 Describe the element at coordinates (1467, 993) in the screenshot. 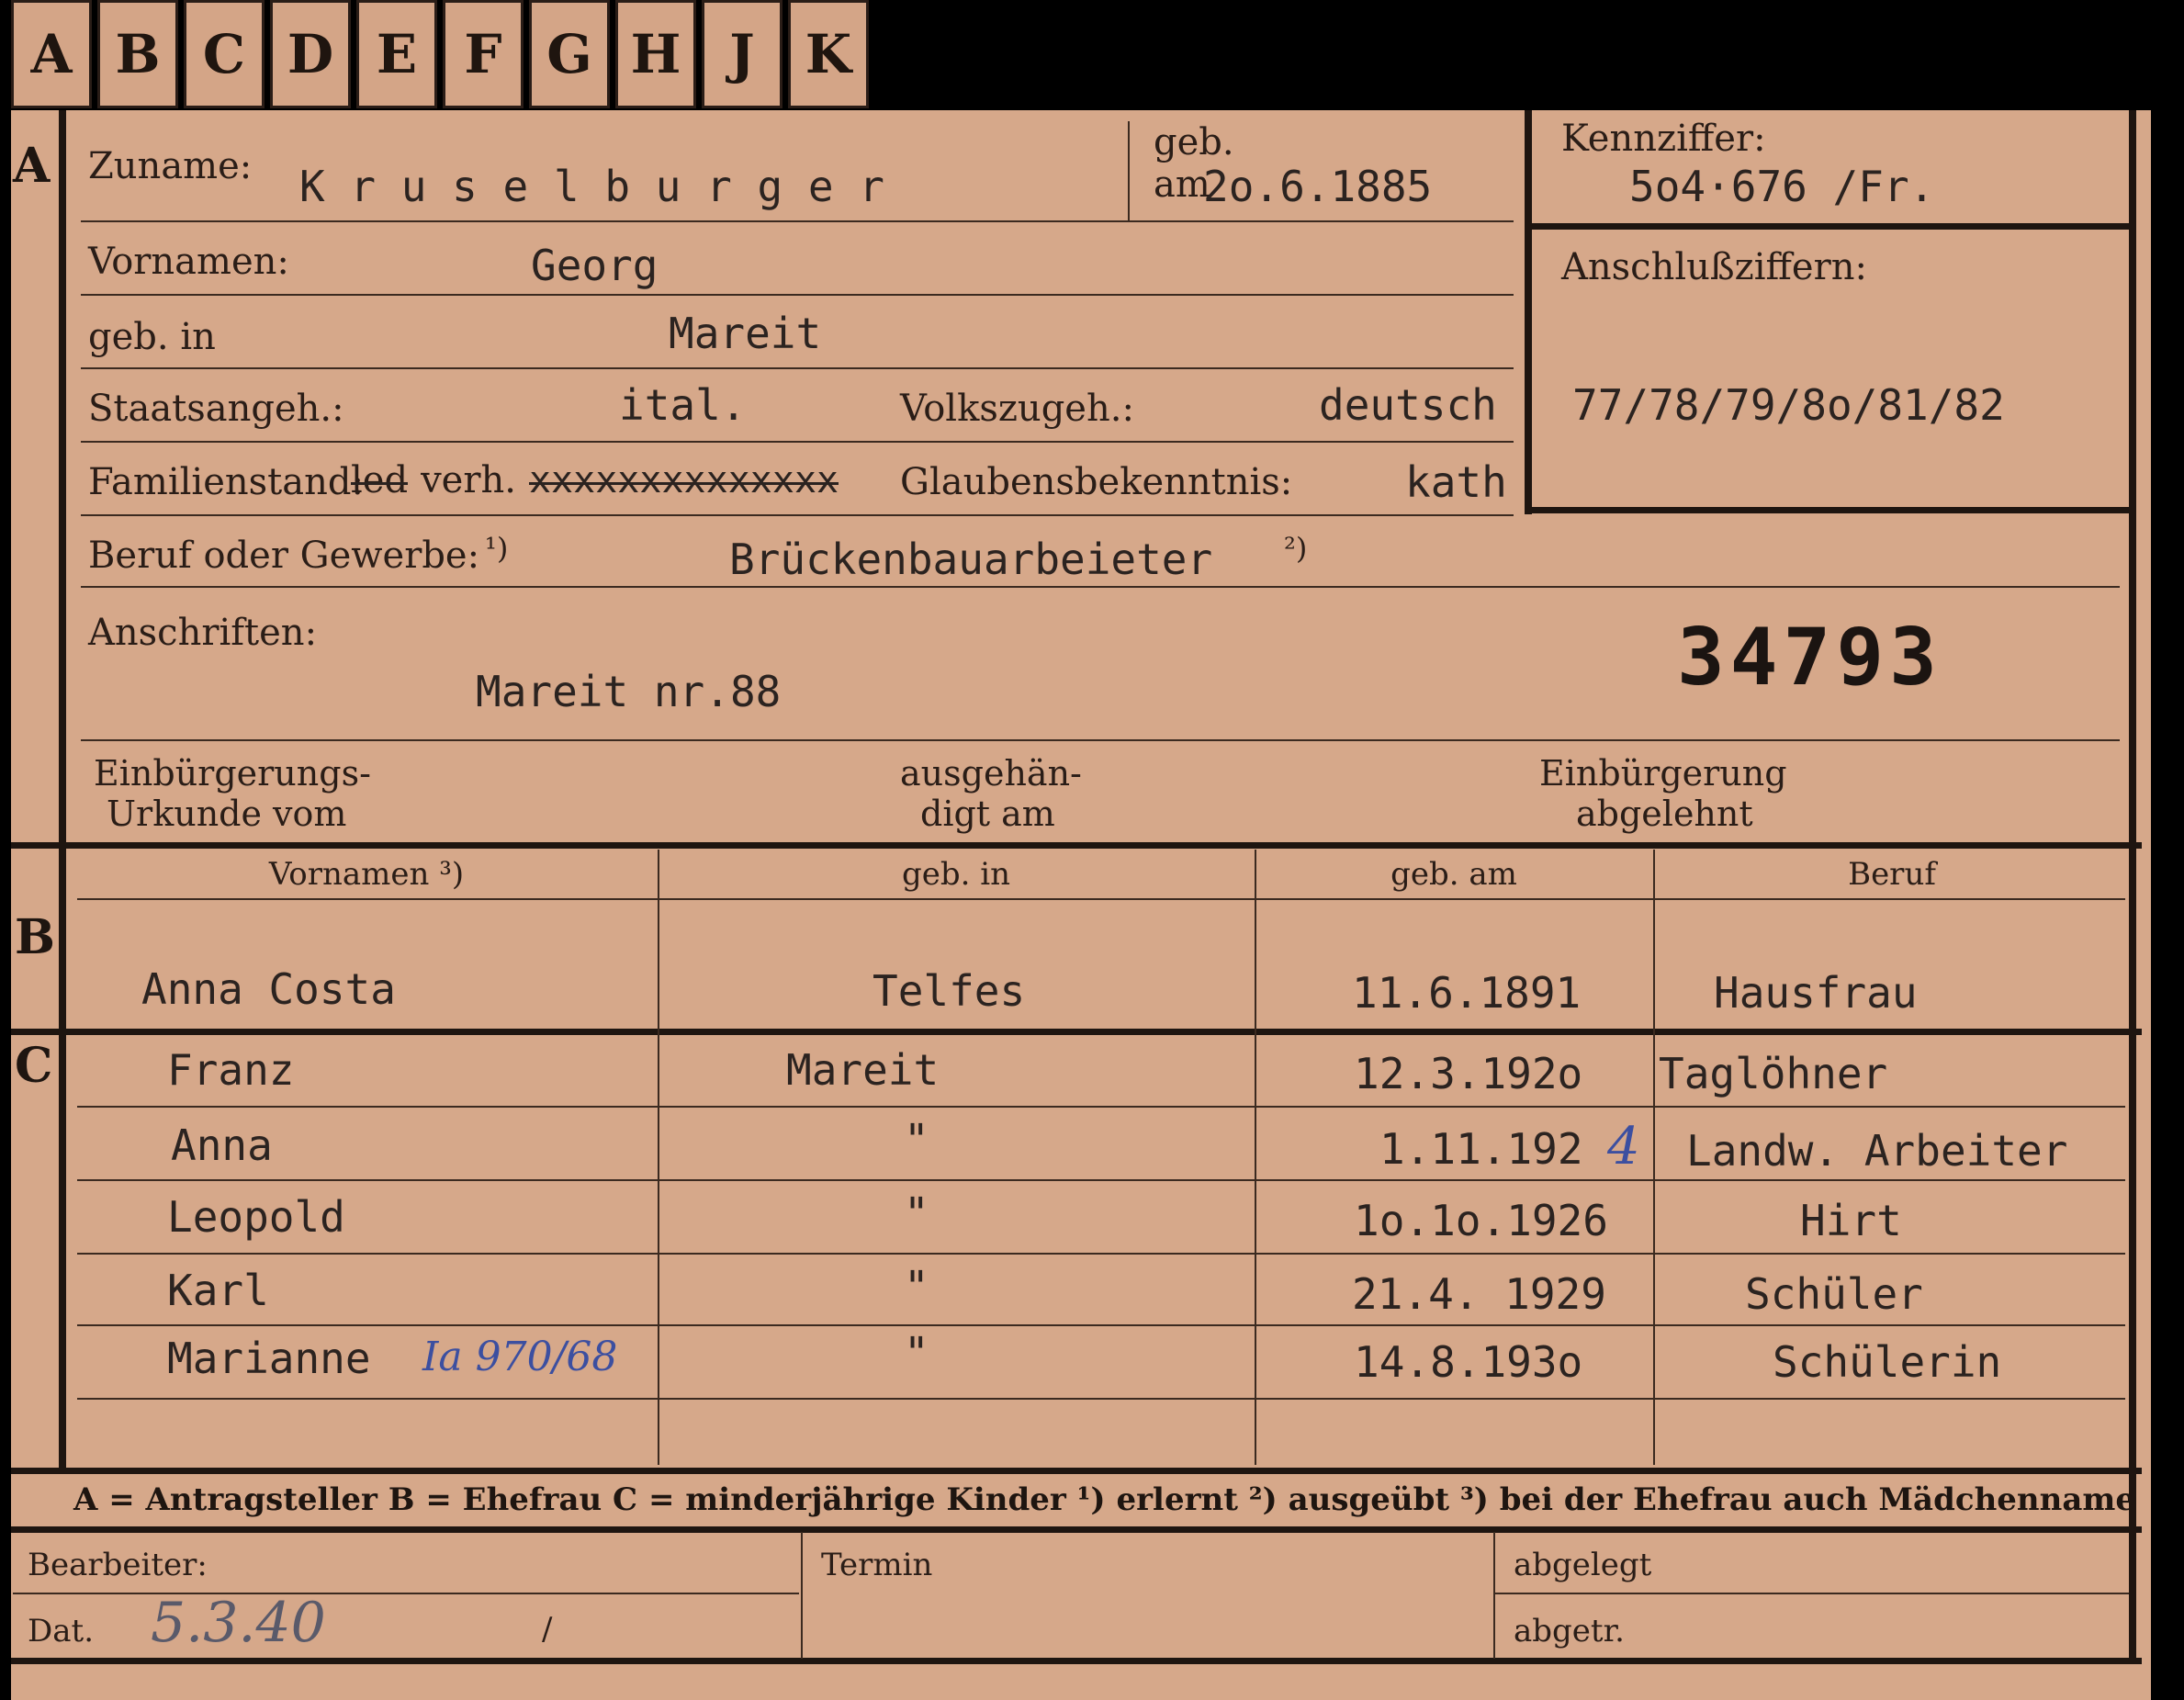

I see `wife-date: 11.6.1891` at that location.